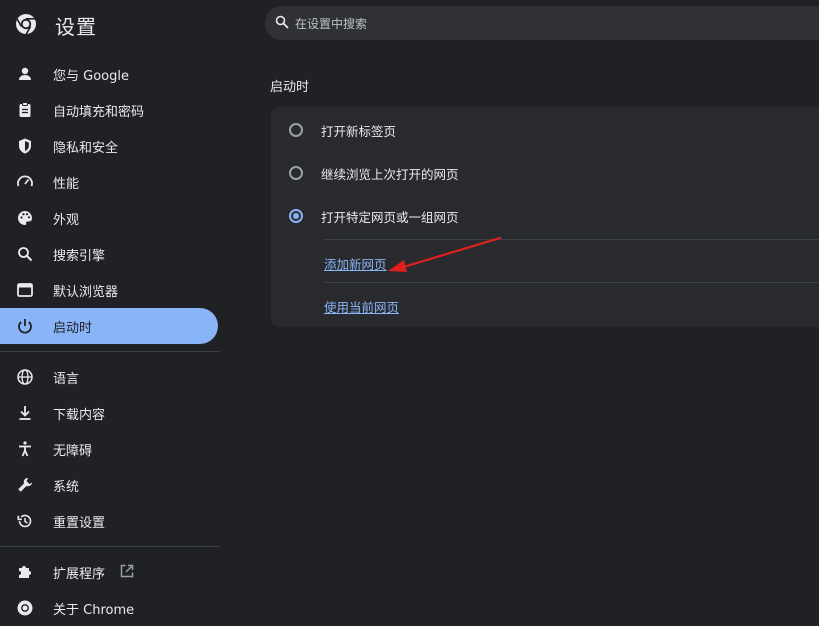 The height and width of the screenshot is (626, 819). What do you see at coordinates (109, 182) in the screenshot?
I see `sidebar-item-performance: 性能` at bounding box center [109, 182].